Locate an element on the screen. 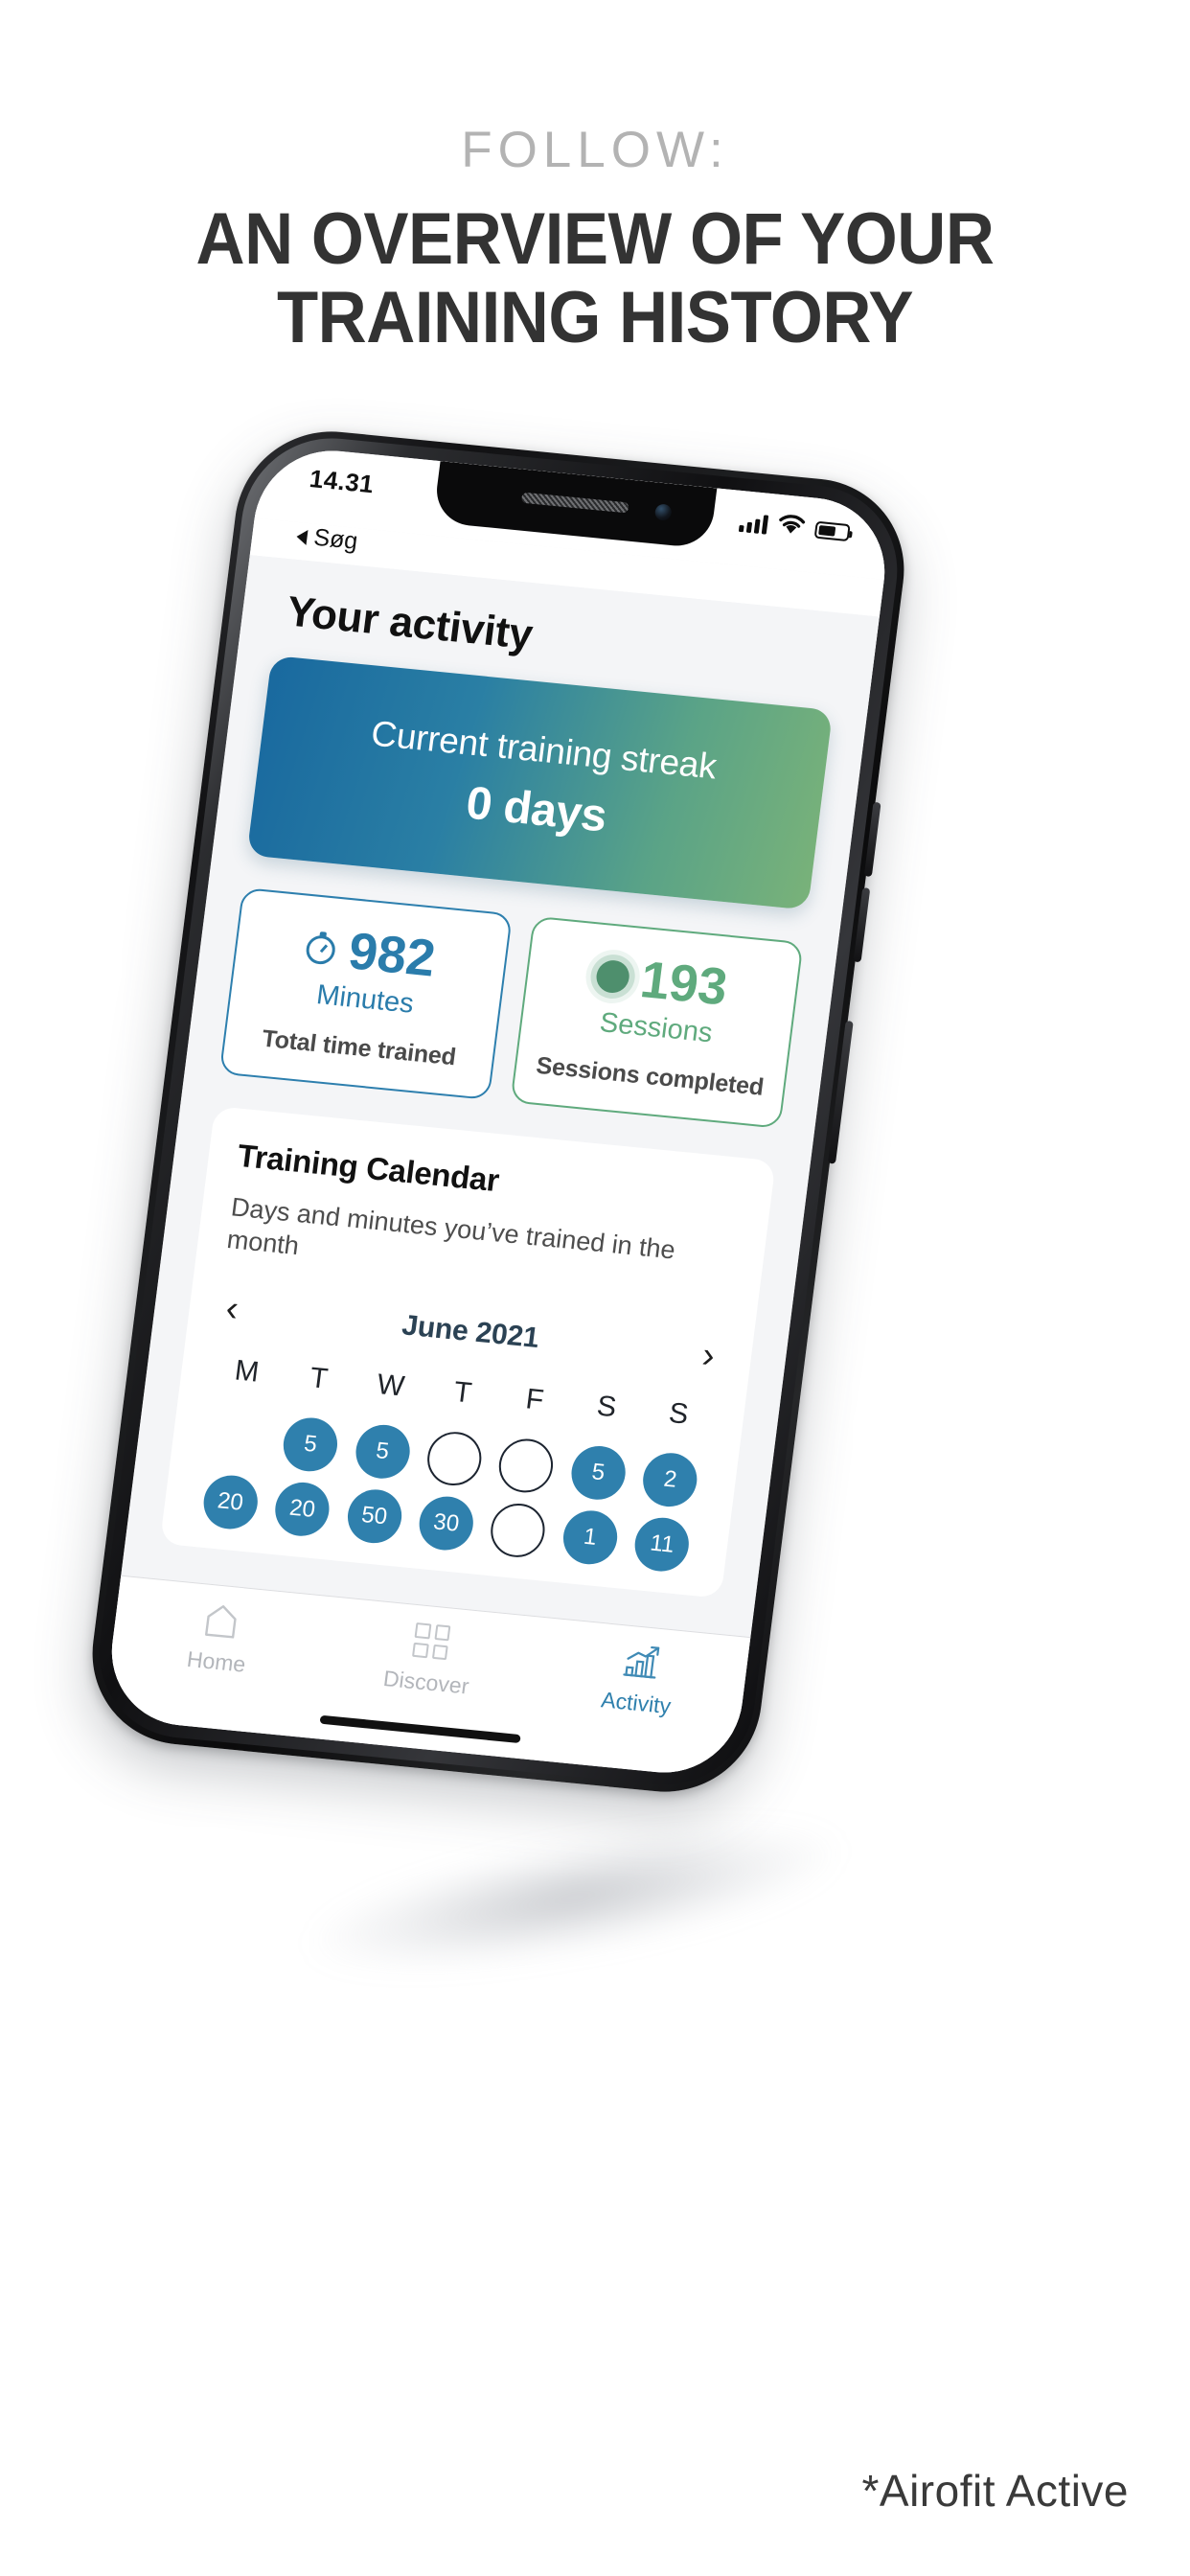 This screenshot has height=2576, width=1190. total-time-card: 982 Minutes Total time trained is located at coordinates (366, 993).